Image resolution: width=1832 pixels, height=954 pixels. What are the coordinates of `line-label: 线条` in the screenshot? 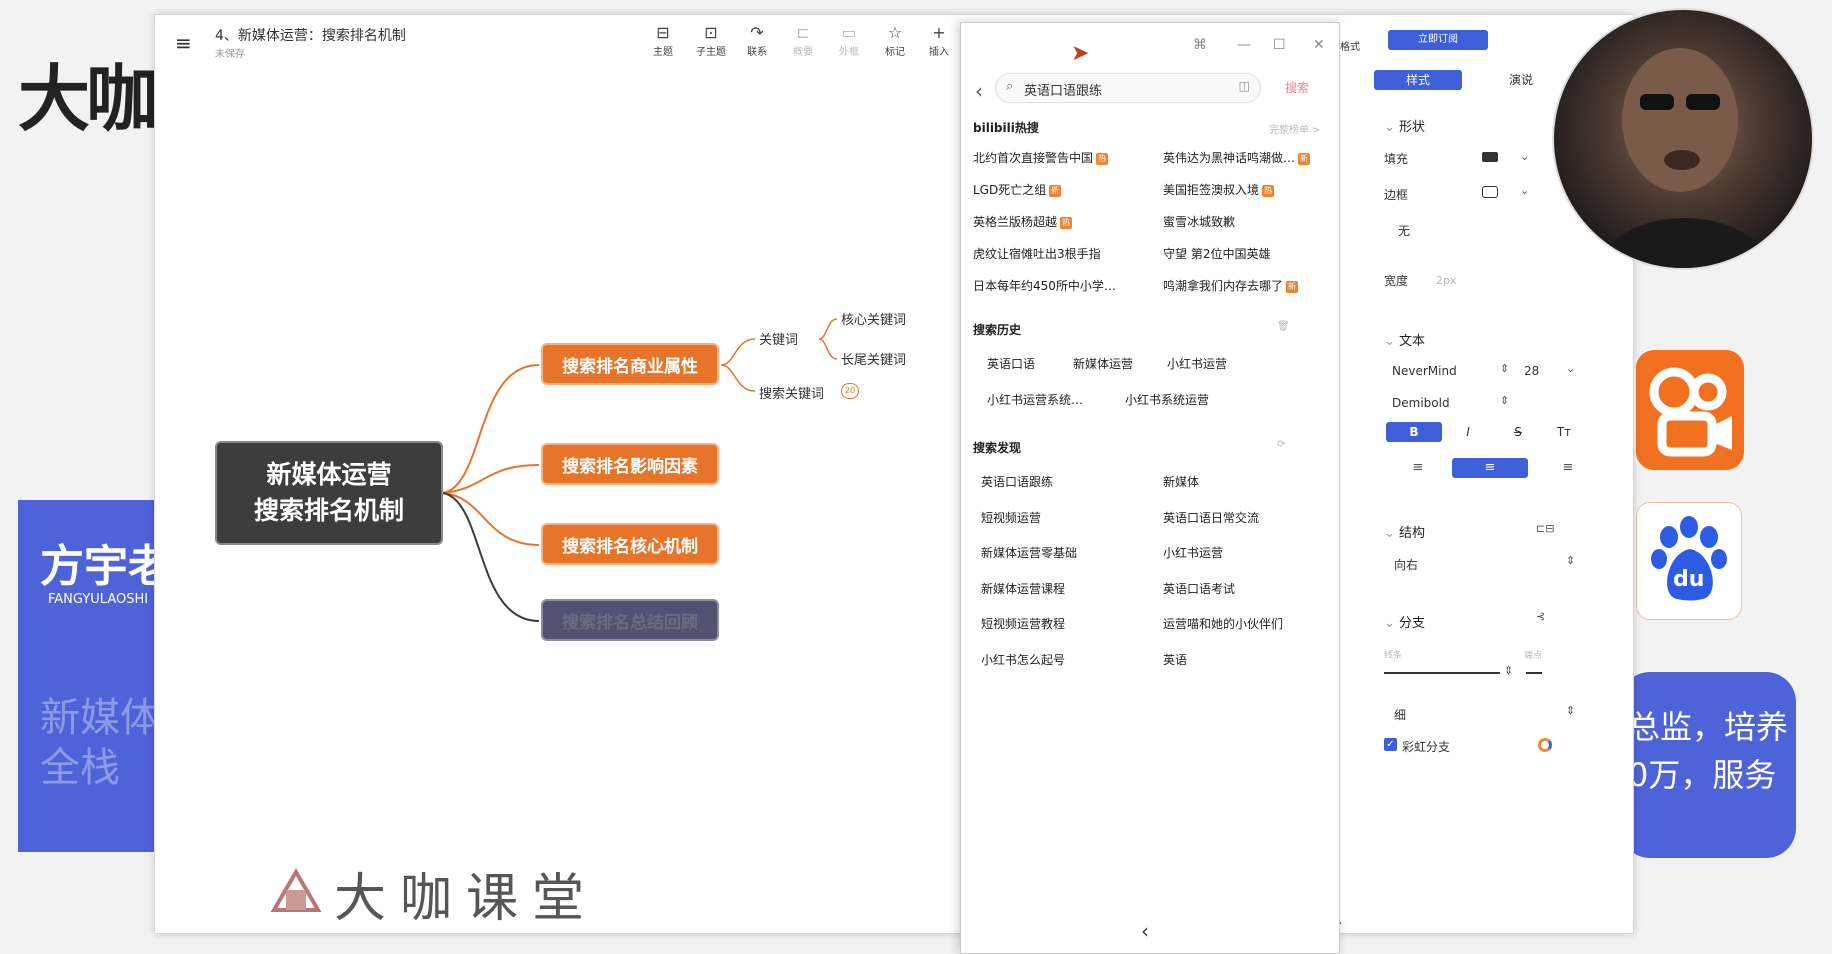 It's located at (1393, 656).